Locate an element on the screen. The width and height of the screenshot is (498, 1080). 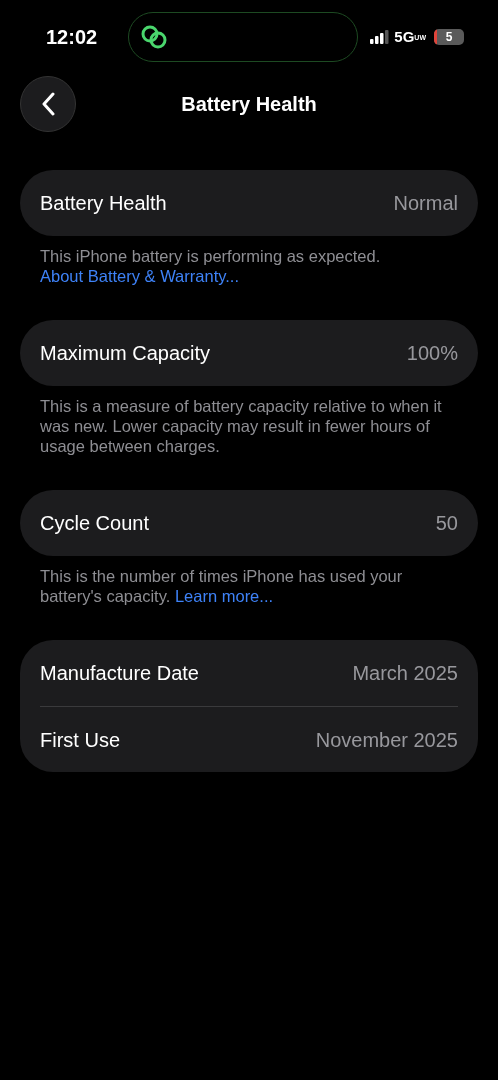
row-label: Maximum Capacity is located at coordinates (125, 353).